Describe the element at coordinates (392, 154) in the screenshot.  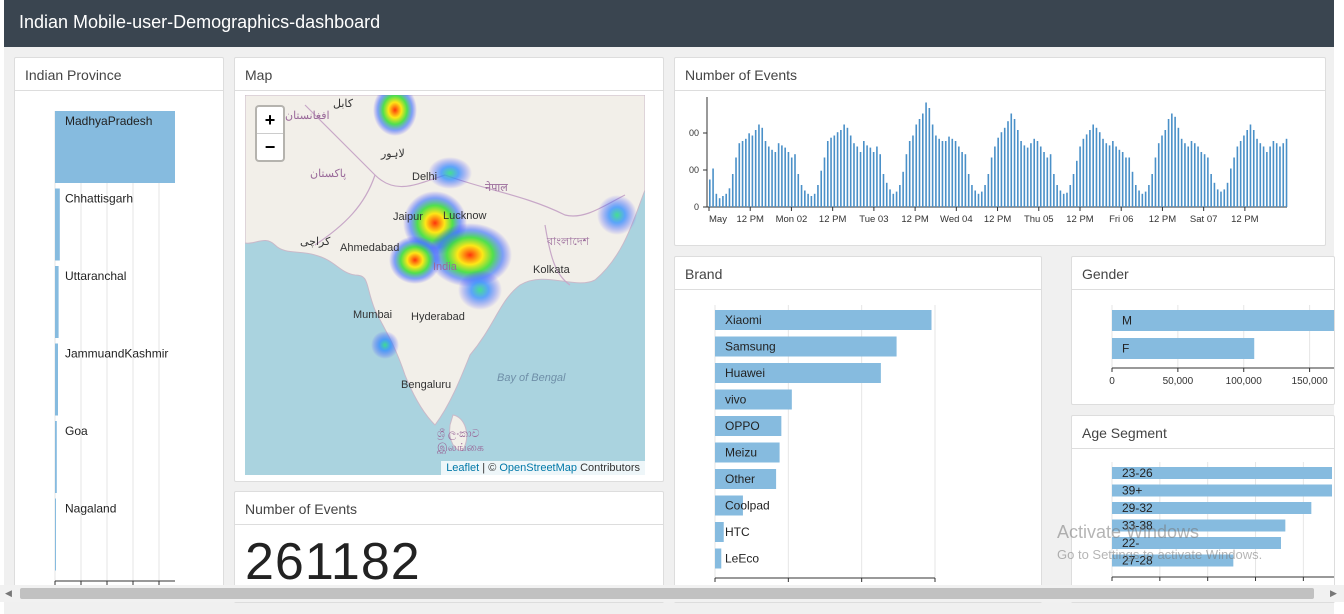
I see `map-label: لاہور` at that location.